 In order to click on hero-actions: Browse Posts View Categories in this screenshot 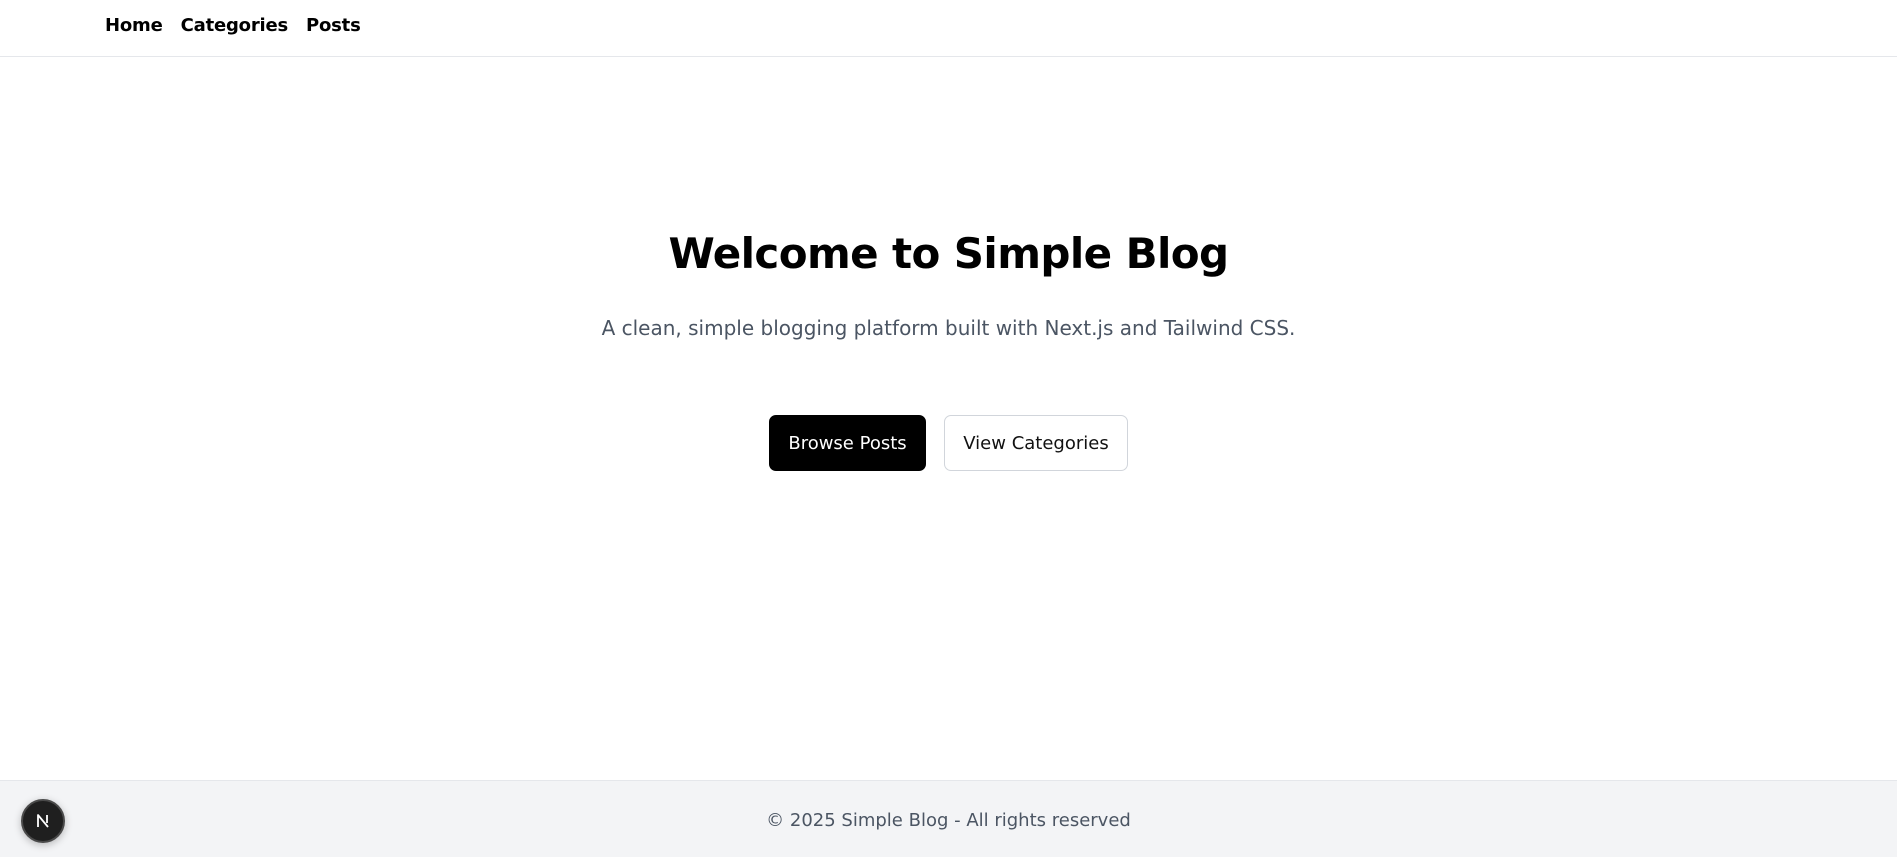, I will do `click(948, 443)`.